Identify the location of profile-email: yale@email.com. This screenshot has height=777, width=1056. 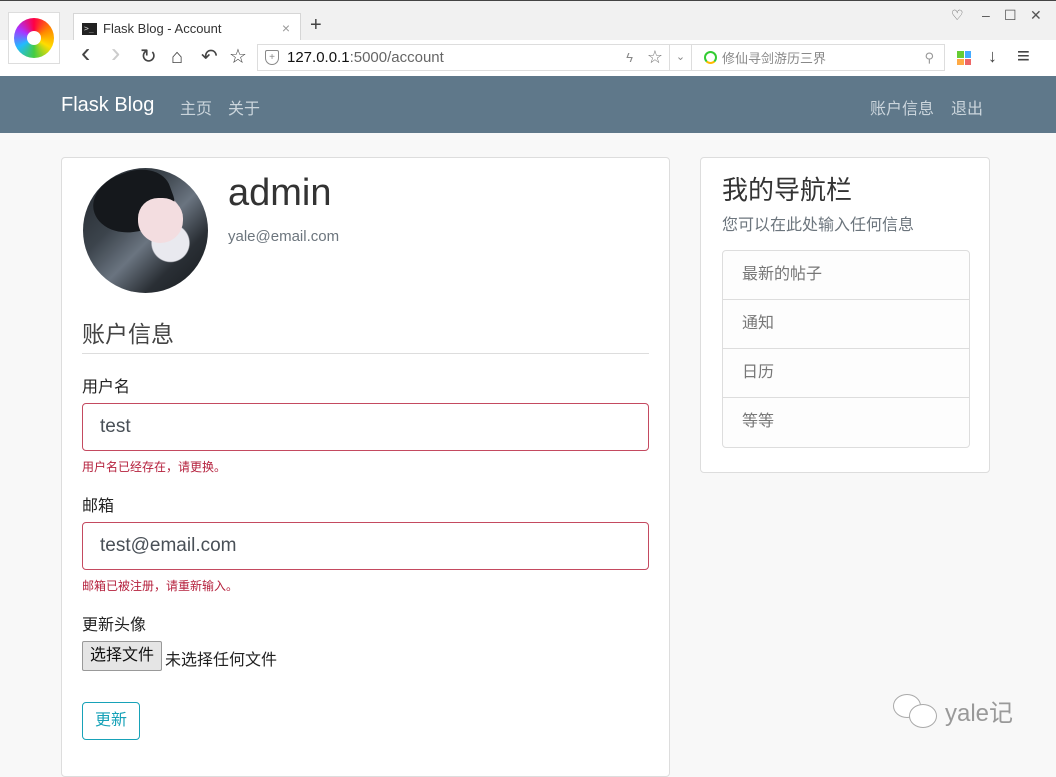
(284, 236).